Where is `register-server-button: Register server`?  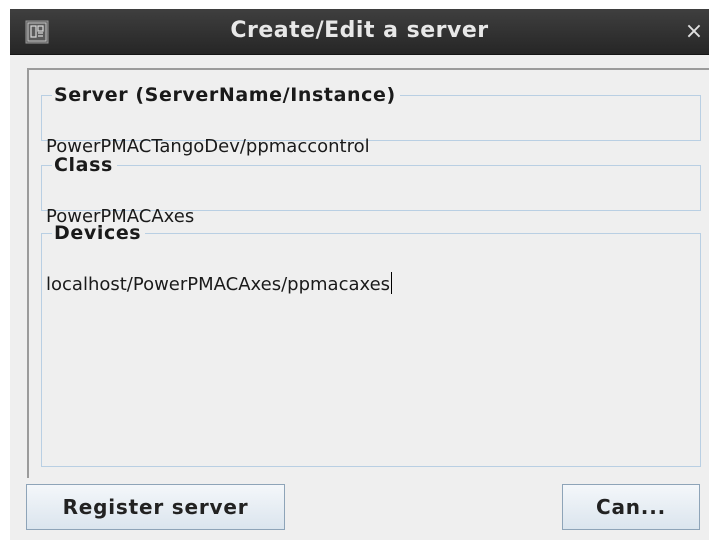
register-server-button: Register server is located at coordinates (155, 507).